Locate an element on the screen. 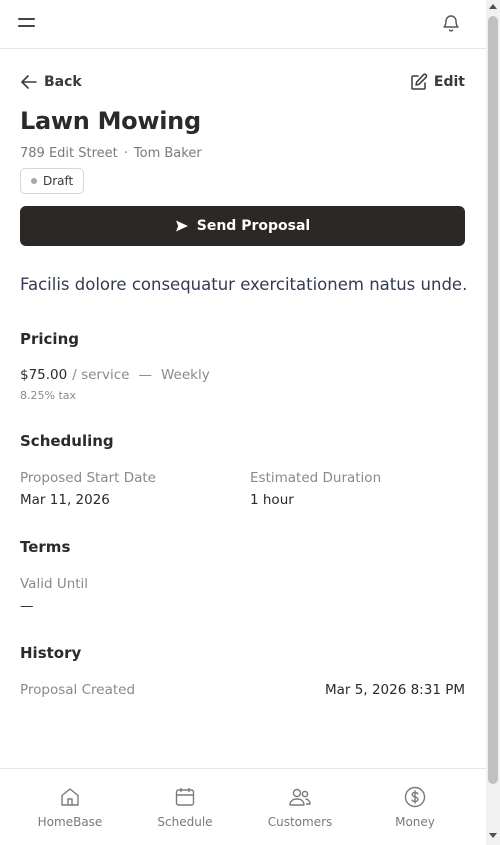 This screenshot has width=500, height=845. price-frequency: Weekly is located at coordinates (185, 375).